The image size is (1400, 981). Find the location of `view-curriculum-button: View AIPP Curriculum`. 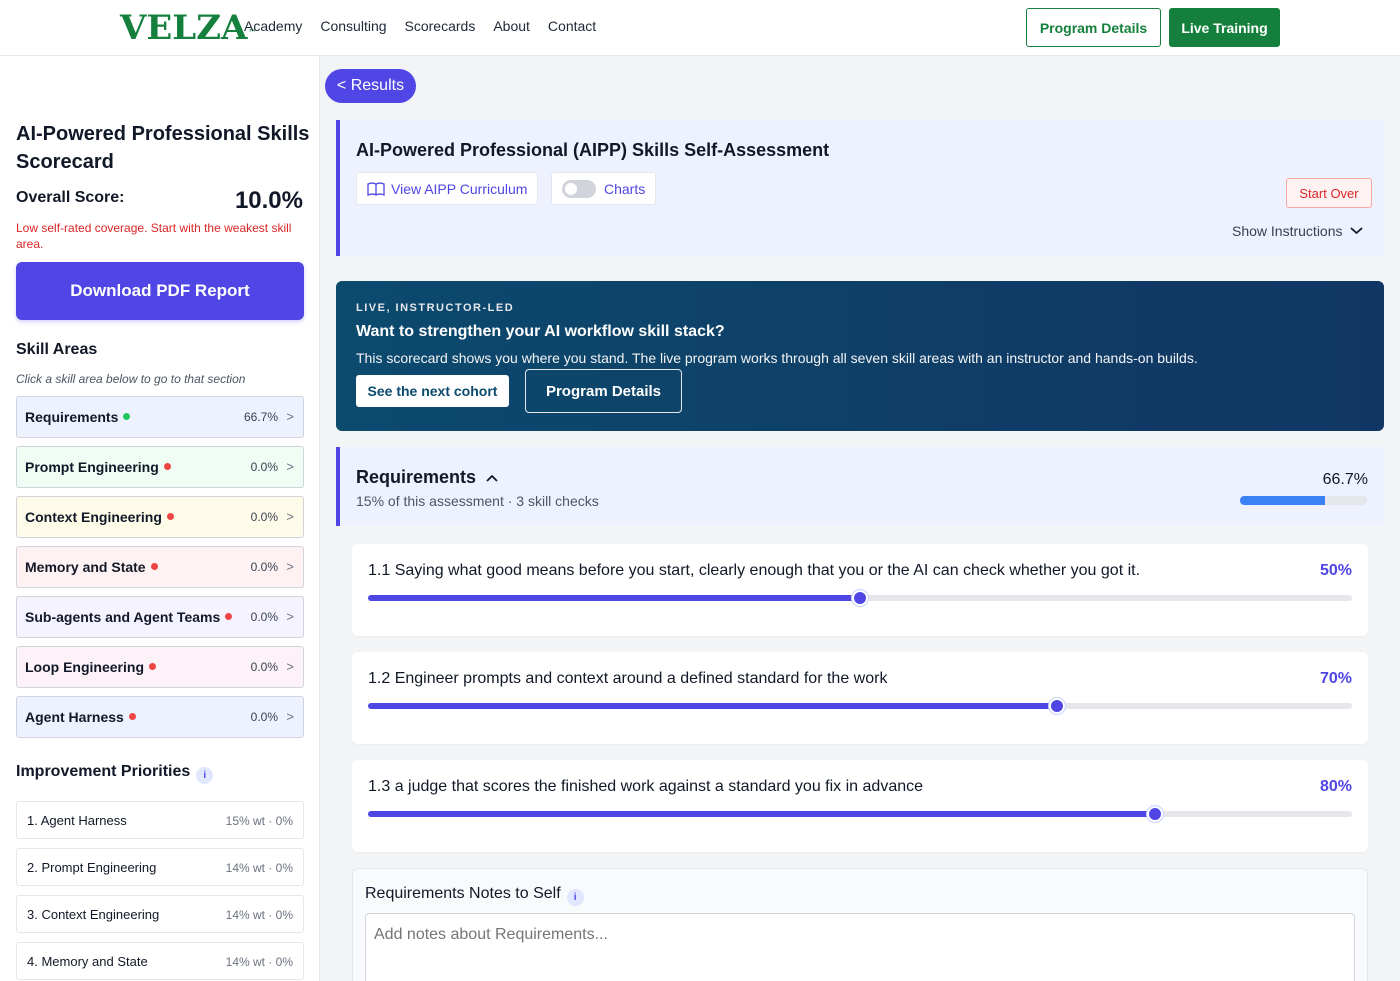

view-curriculum-button: View AIPP Curriculum is located at coordinates (447, 188).